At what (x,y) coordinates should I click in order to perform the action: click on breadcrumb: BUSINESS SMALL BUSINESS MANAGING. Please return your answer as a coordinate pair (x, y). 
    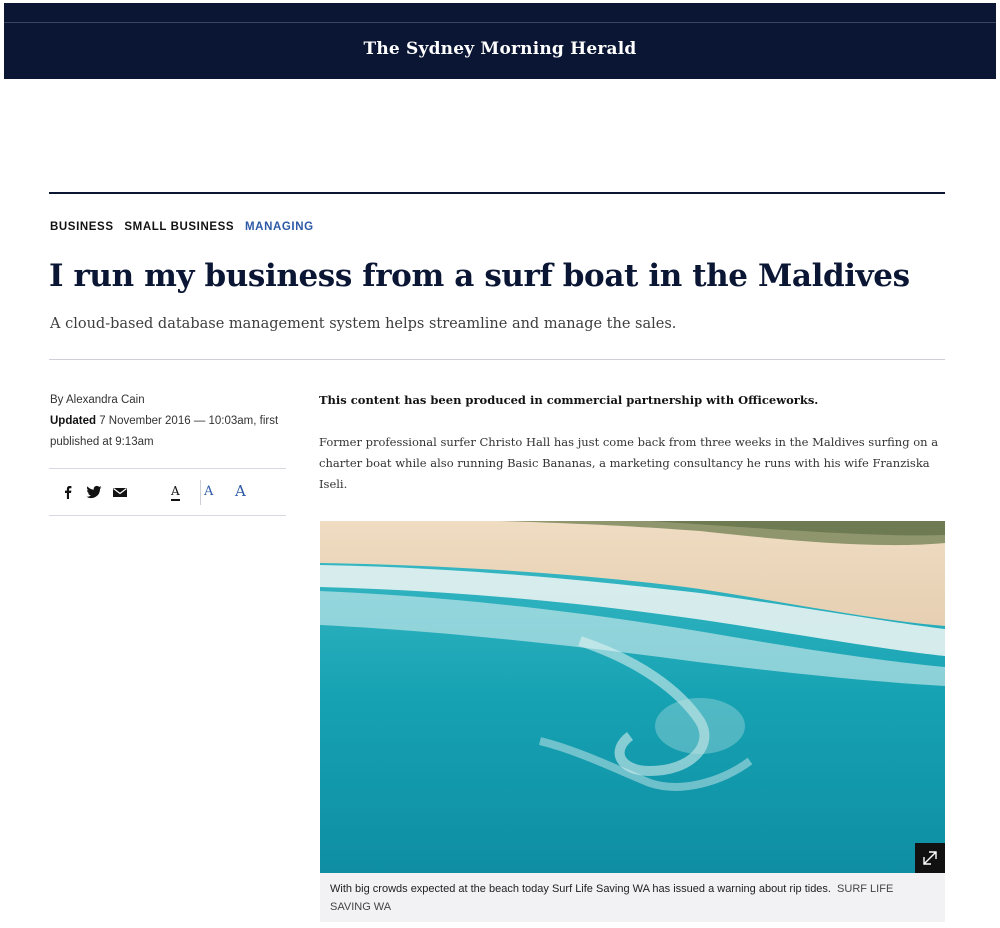
    Looking at the image, I should click on (185, 227).